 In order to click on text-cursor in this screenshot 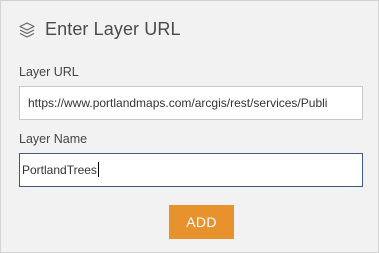, I will do `click(98, 170)`.